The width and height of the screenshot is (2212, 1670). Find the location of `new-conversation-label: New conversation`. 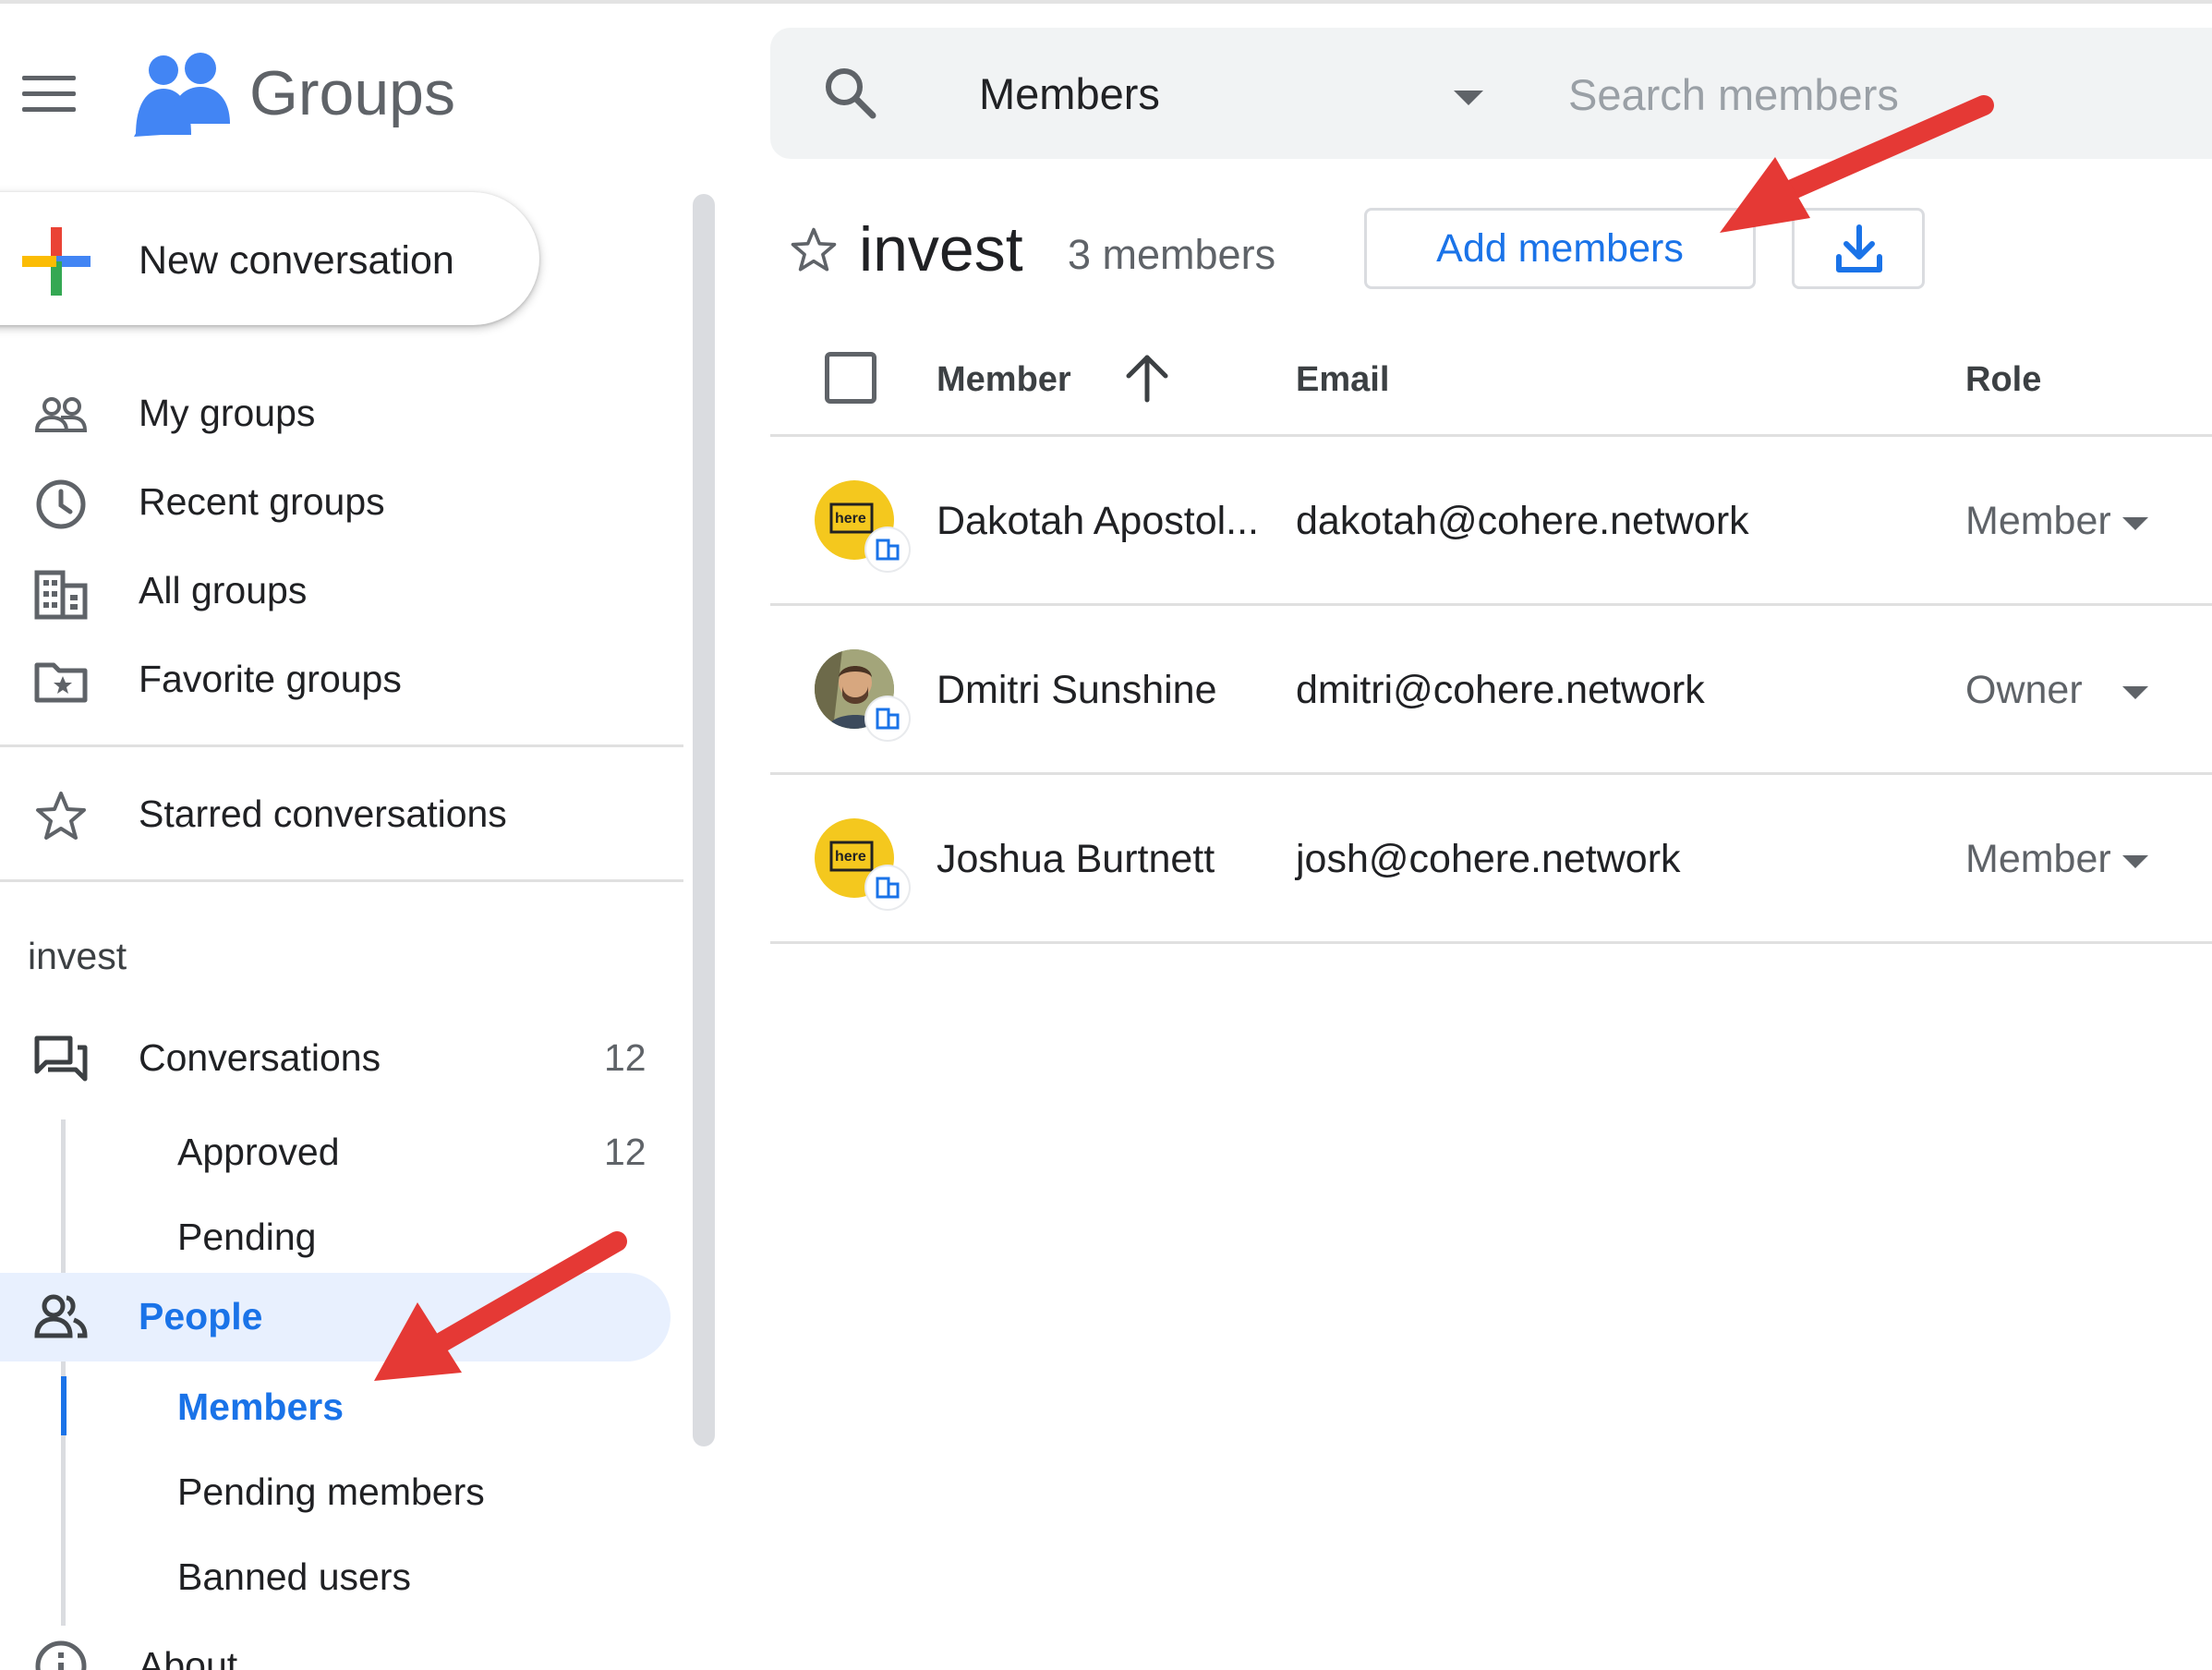

new-conversation-label: New conversation is located at coordinates (296, 260).